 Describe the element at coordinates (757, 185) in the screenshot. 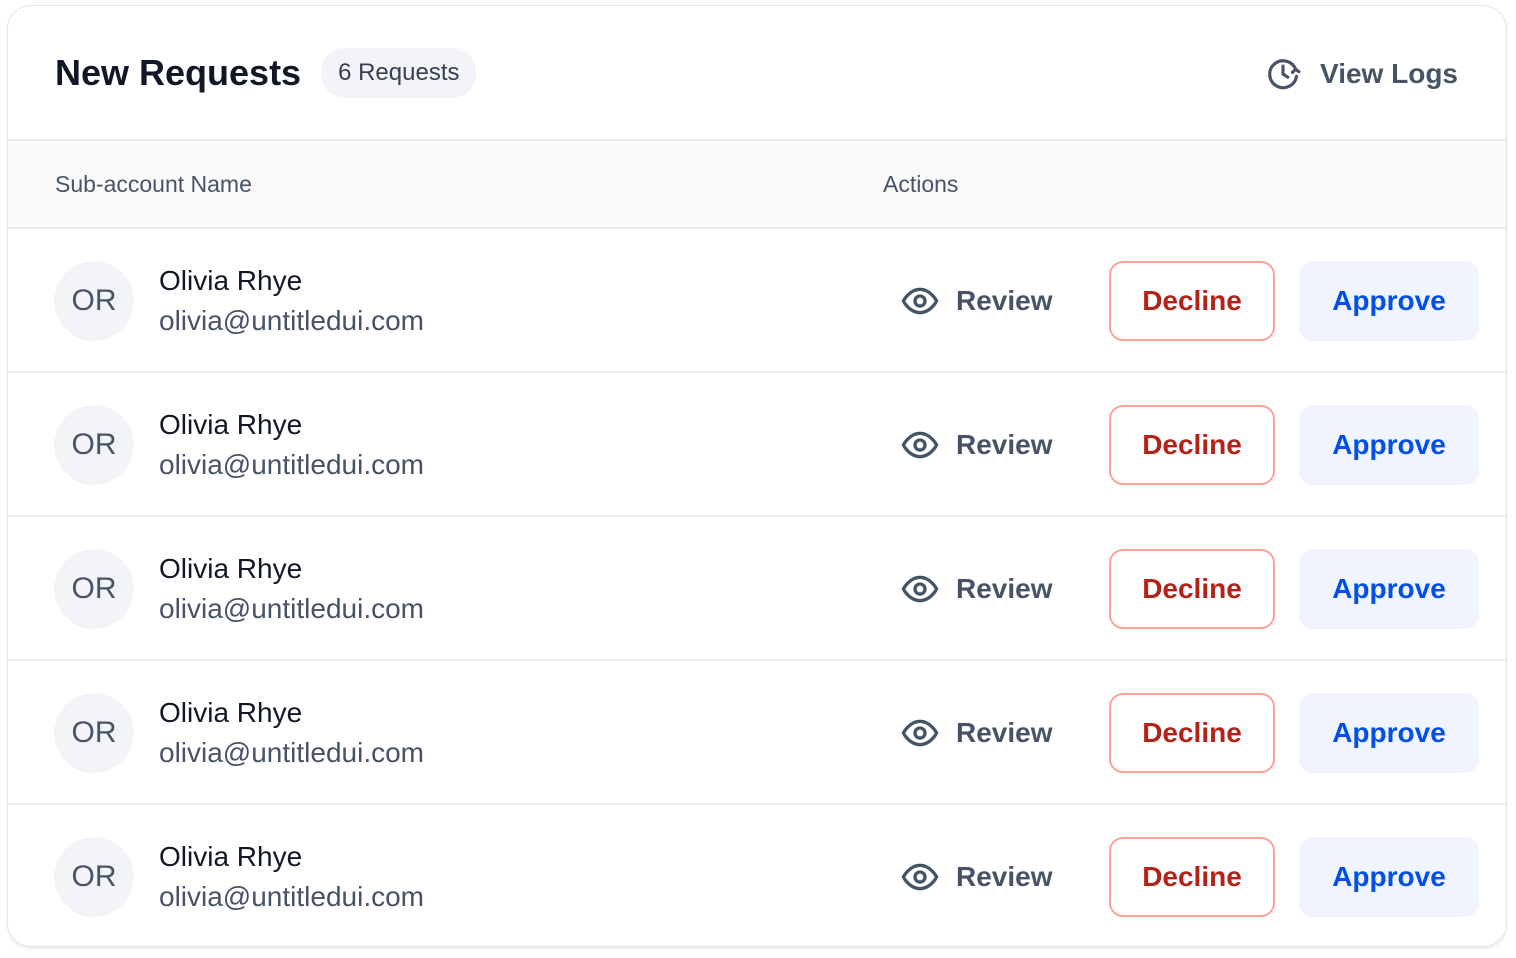

I see `table-header: Sub-account Name Actions` at that location.